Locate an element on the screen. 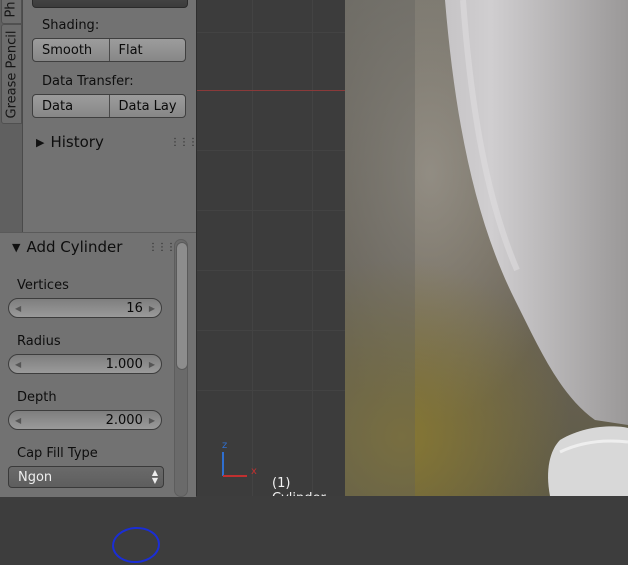 The image size is (628, 565). tab-grease-pencil-label: Grease Pencil is located at coordinates (11, 74).